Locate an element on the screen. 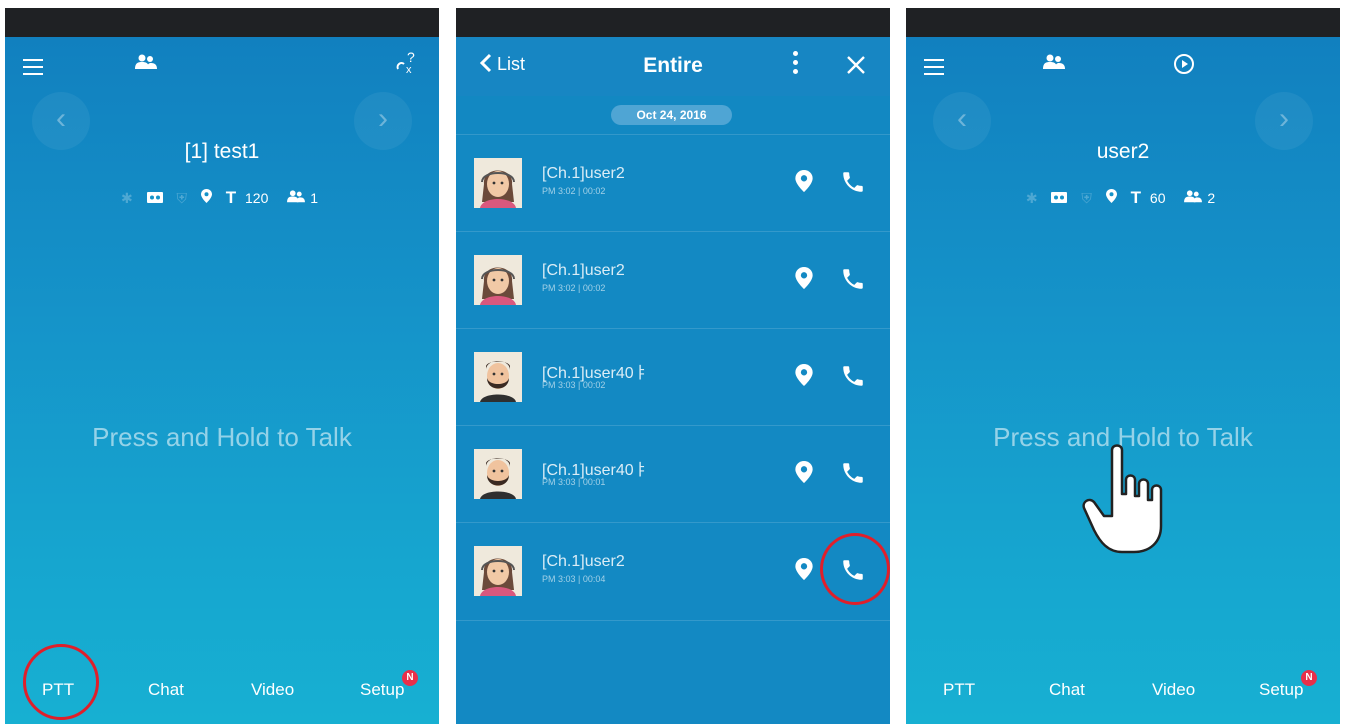 The width and height of the screenshot is (1346, 724). list-title: Entire is located at coordinates (673, 65).